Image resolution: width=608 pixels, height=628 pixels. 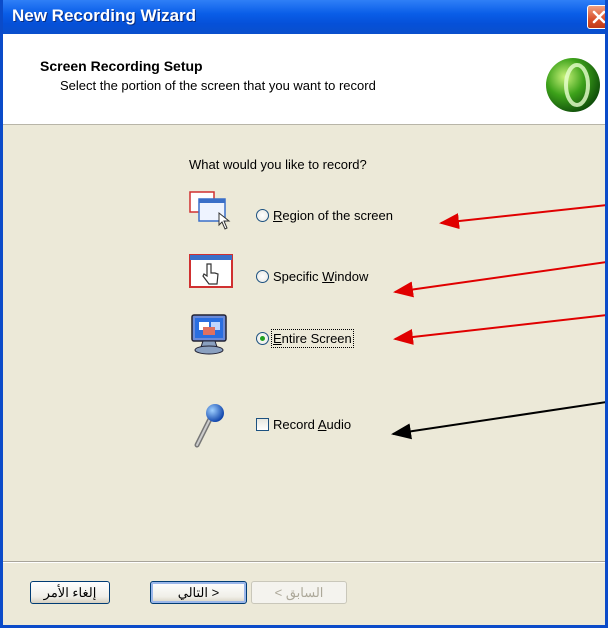 What do you see at coordinates (499, 329) in the screenshot?
I see `arrow-to-entire-screen` at bounding box center [499, 329].